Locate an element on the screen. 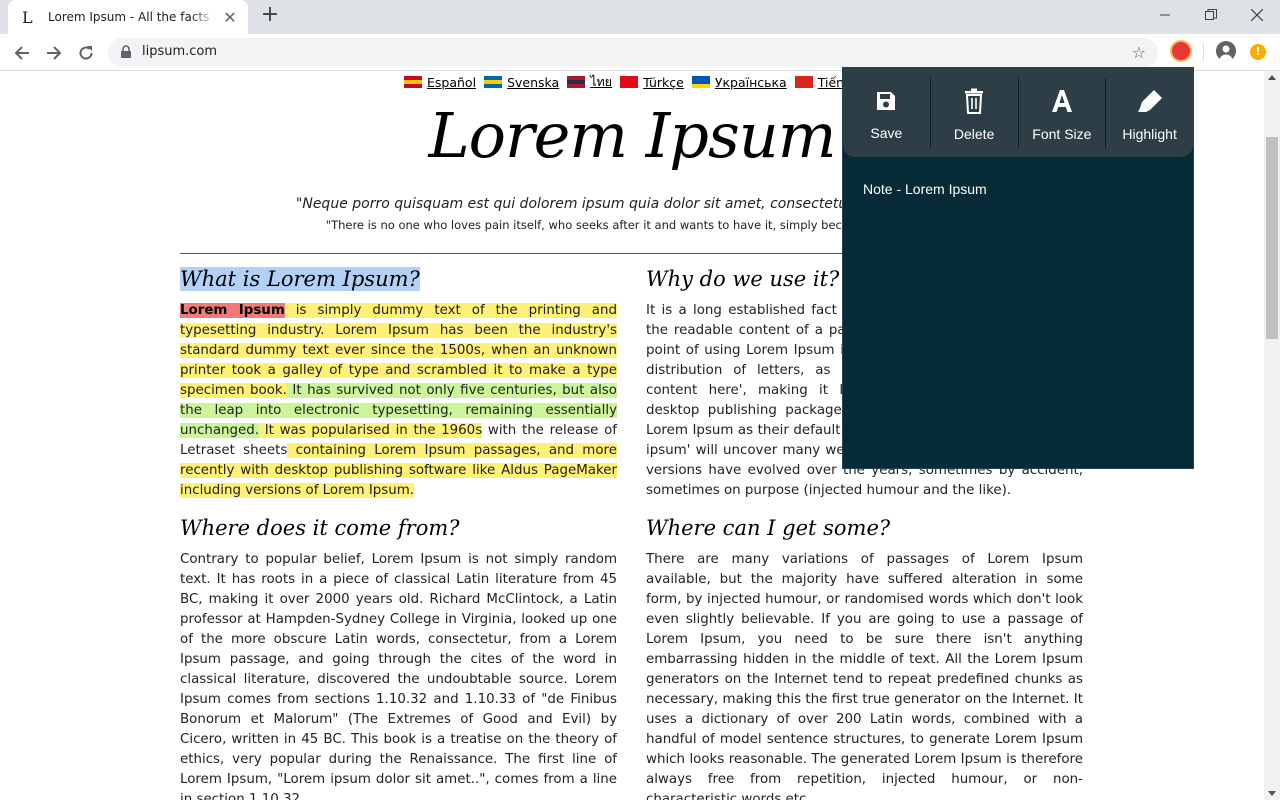 Image resolution: width=1280 pixels, height=800 pixels. language-link: ไทย is located at coordinates (589, 82).